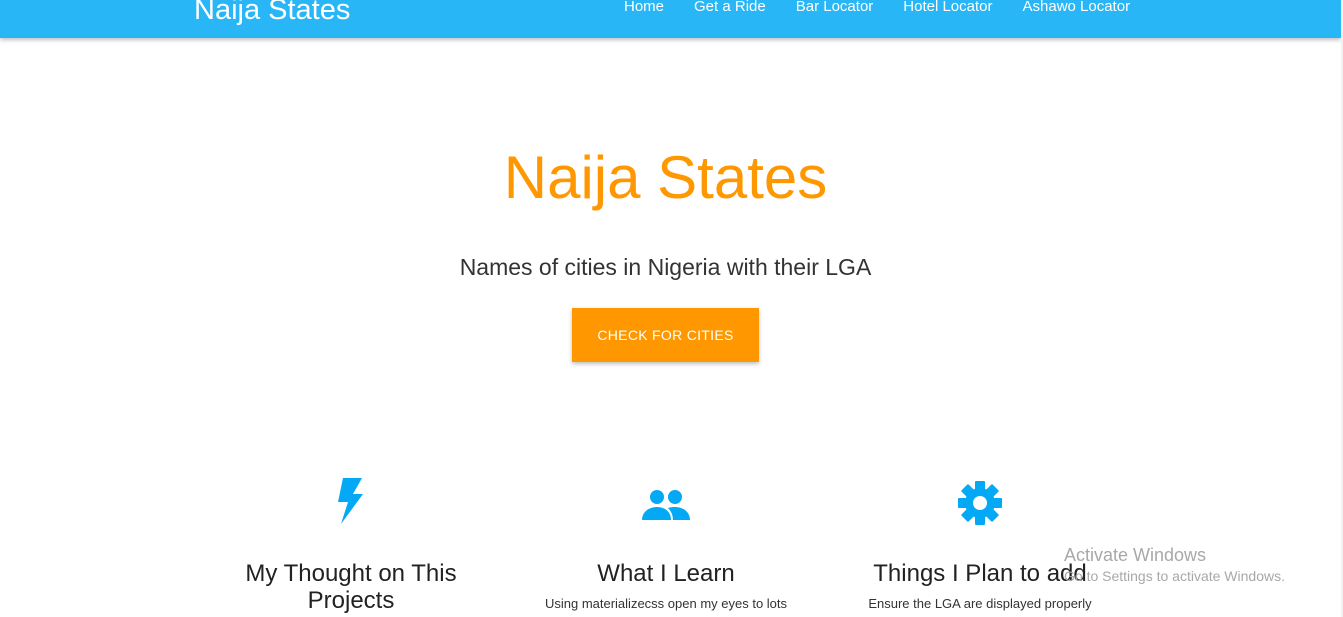 This screenshot has width=1343, height=617. Describe the element at coordinates (1174, 576) in the screenshot. I see `watermark-subtitle: Go to Settings to activate Windows.` at that location.